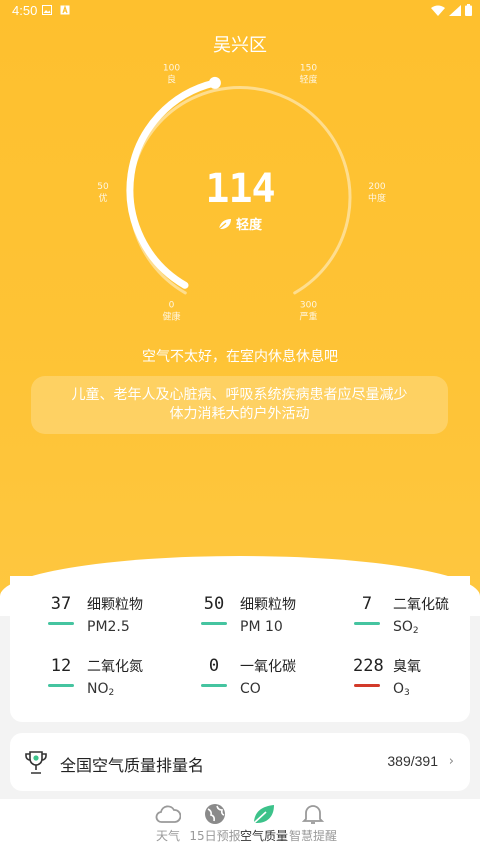 The width and height of the screenshot is (480, 853). Describe the element at coordinates (172, 306) in the screenshot. I see `gauge-tick-value: 0` at that location.